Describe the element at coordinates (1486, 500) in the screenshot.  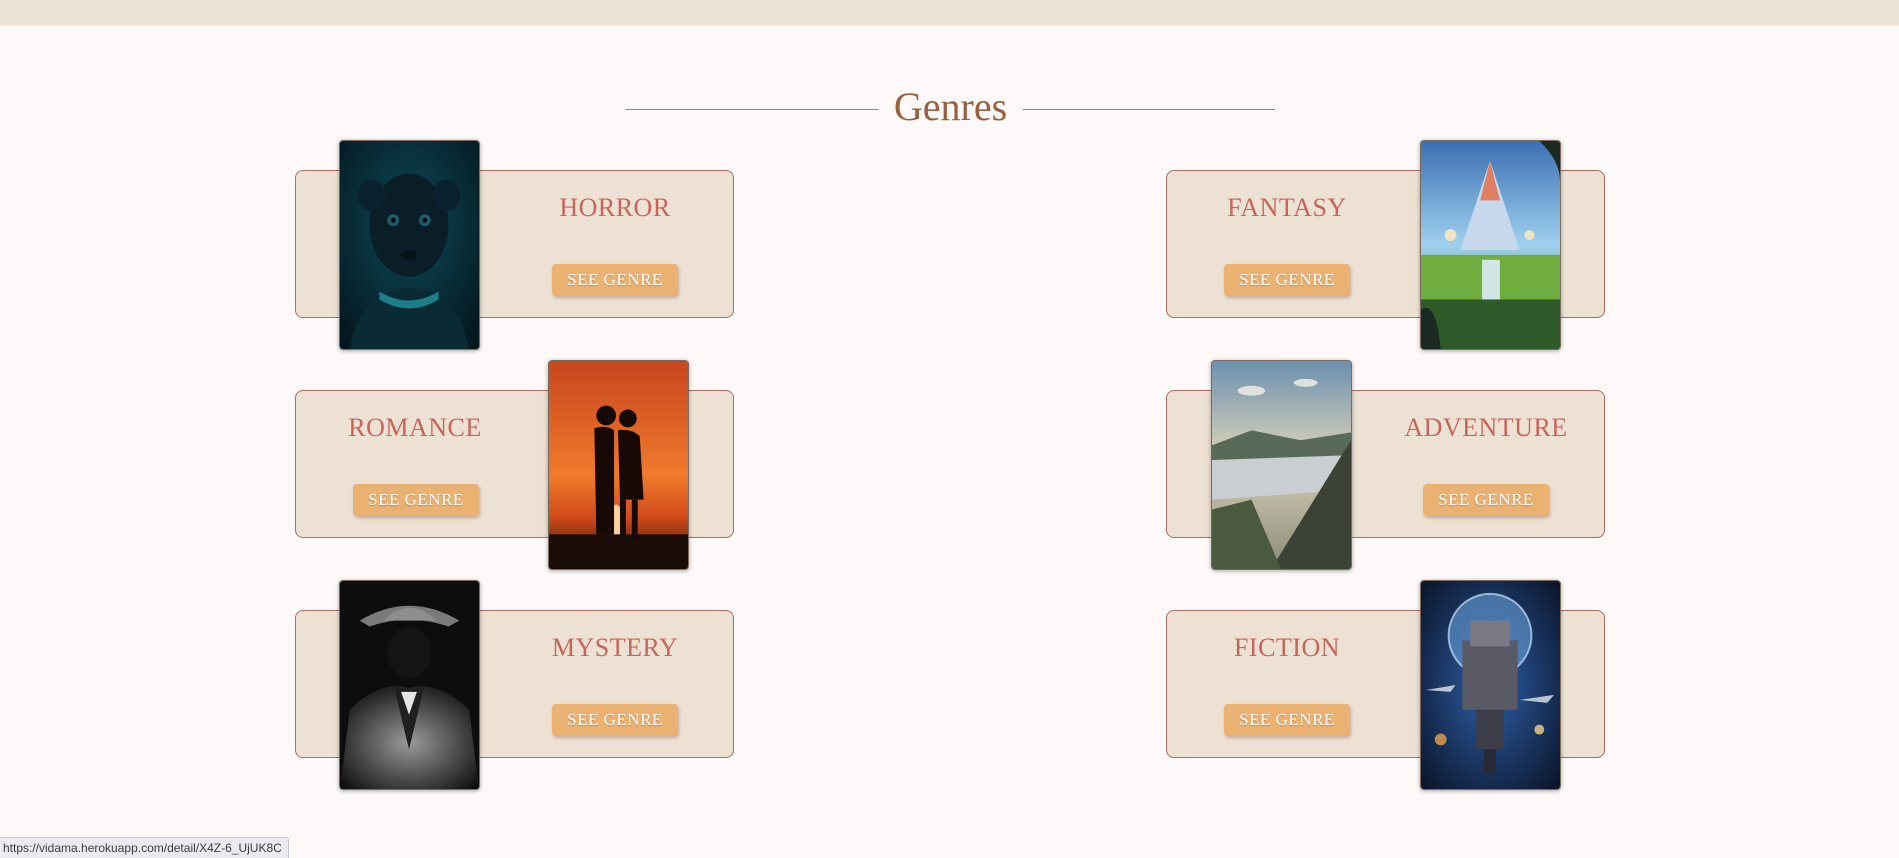
I see `see-genre-button-adventure: SEE GENRE` at that location.